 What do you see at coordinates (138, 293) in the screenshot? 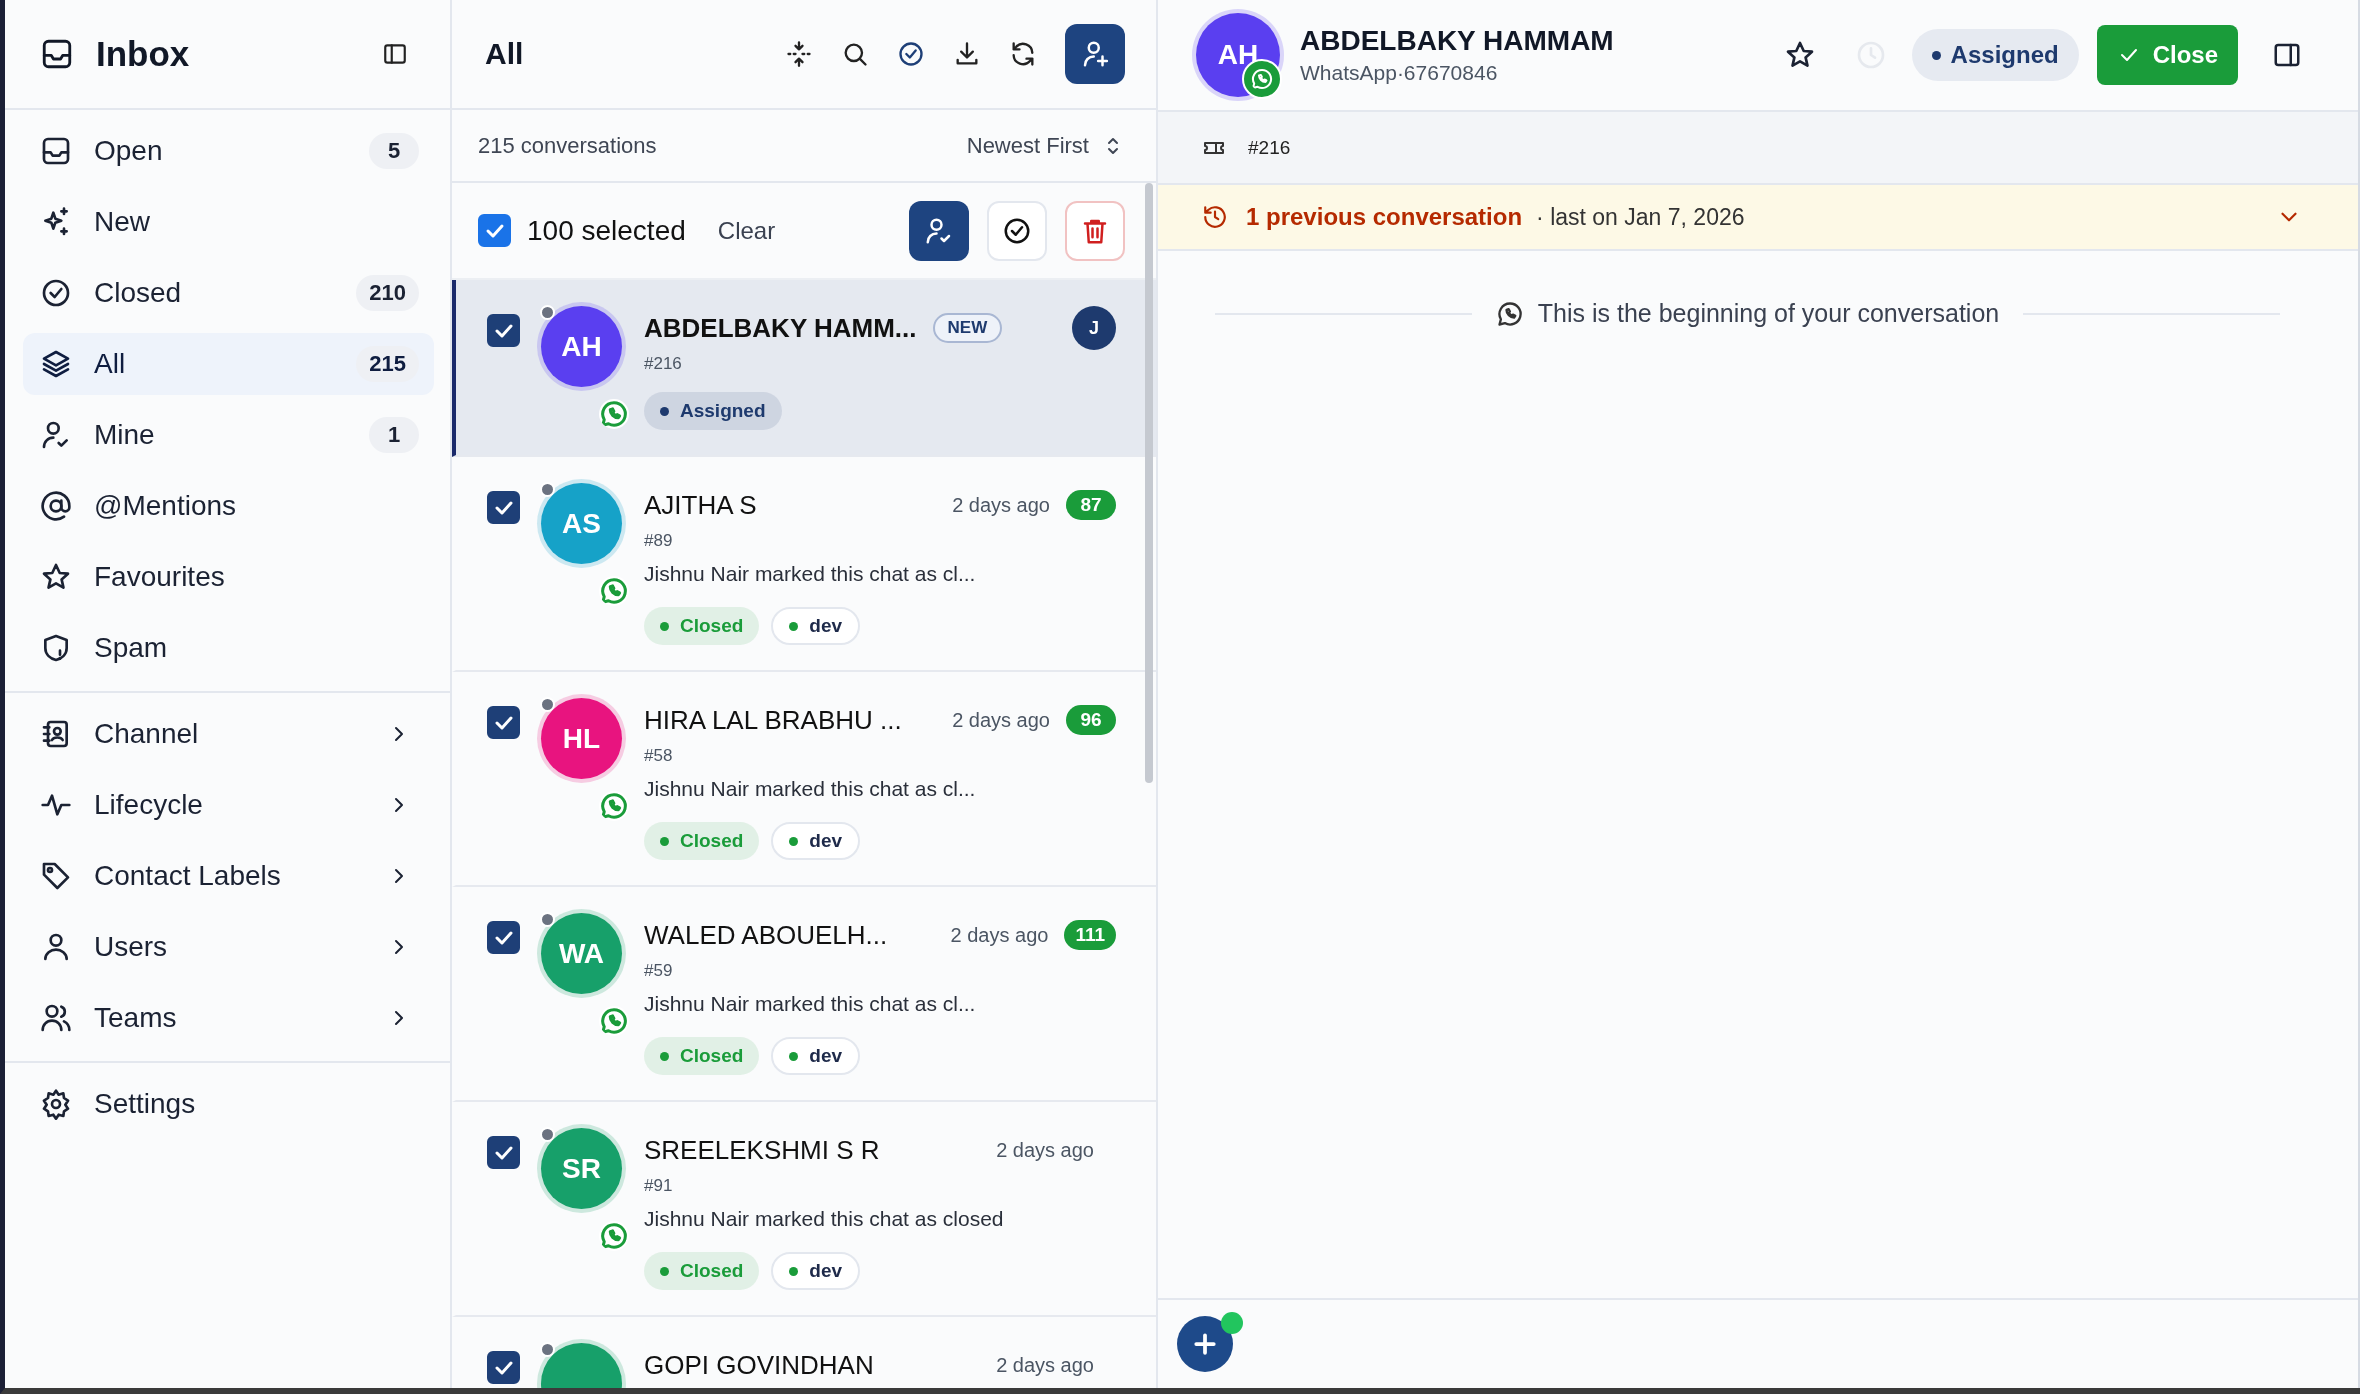
I see `sidebar-label: Closed` at bounding box center [138, 293].